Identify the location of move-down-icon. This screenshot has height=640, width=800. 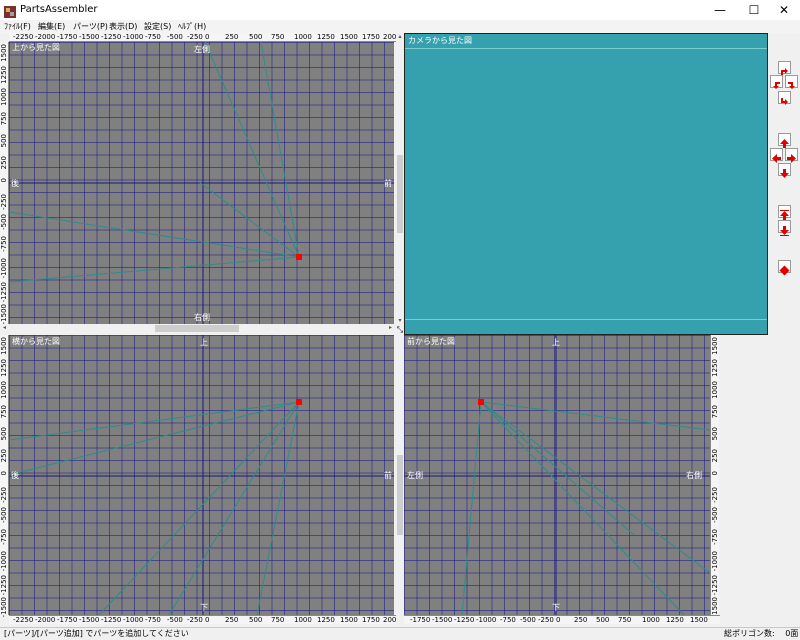
(784, 170).